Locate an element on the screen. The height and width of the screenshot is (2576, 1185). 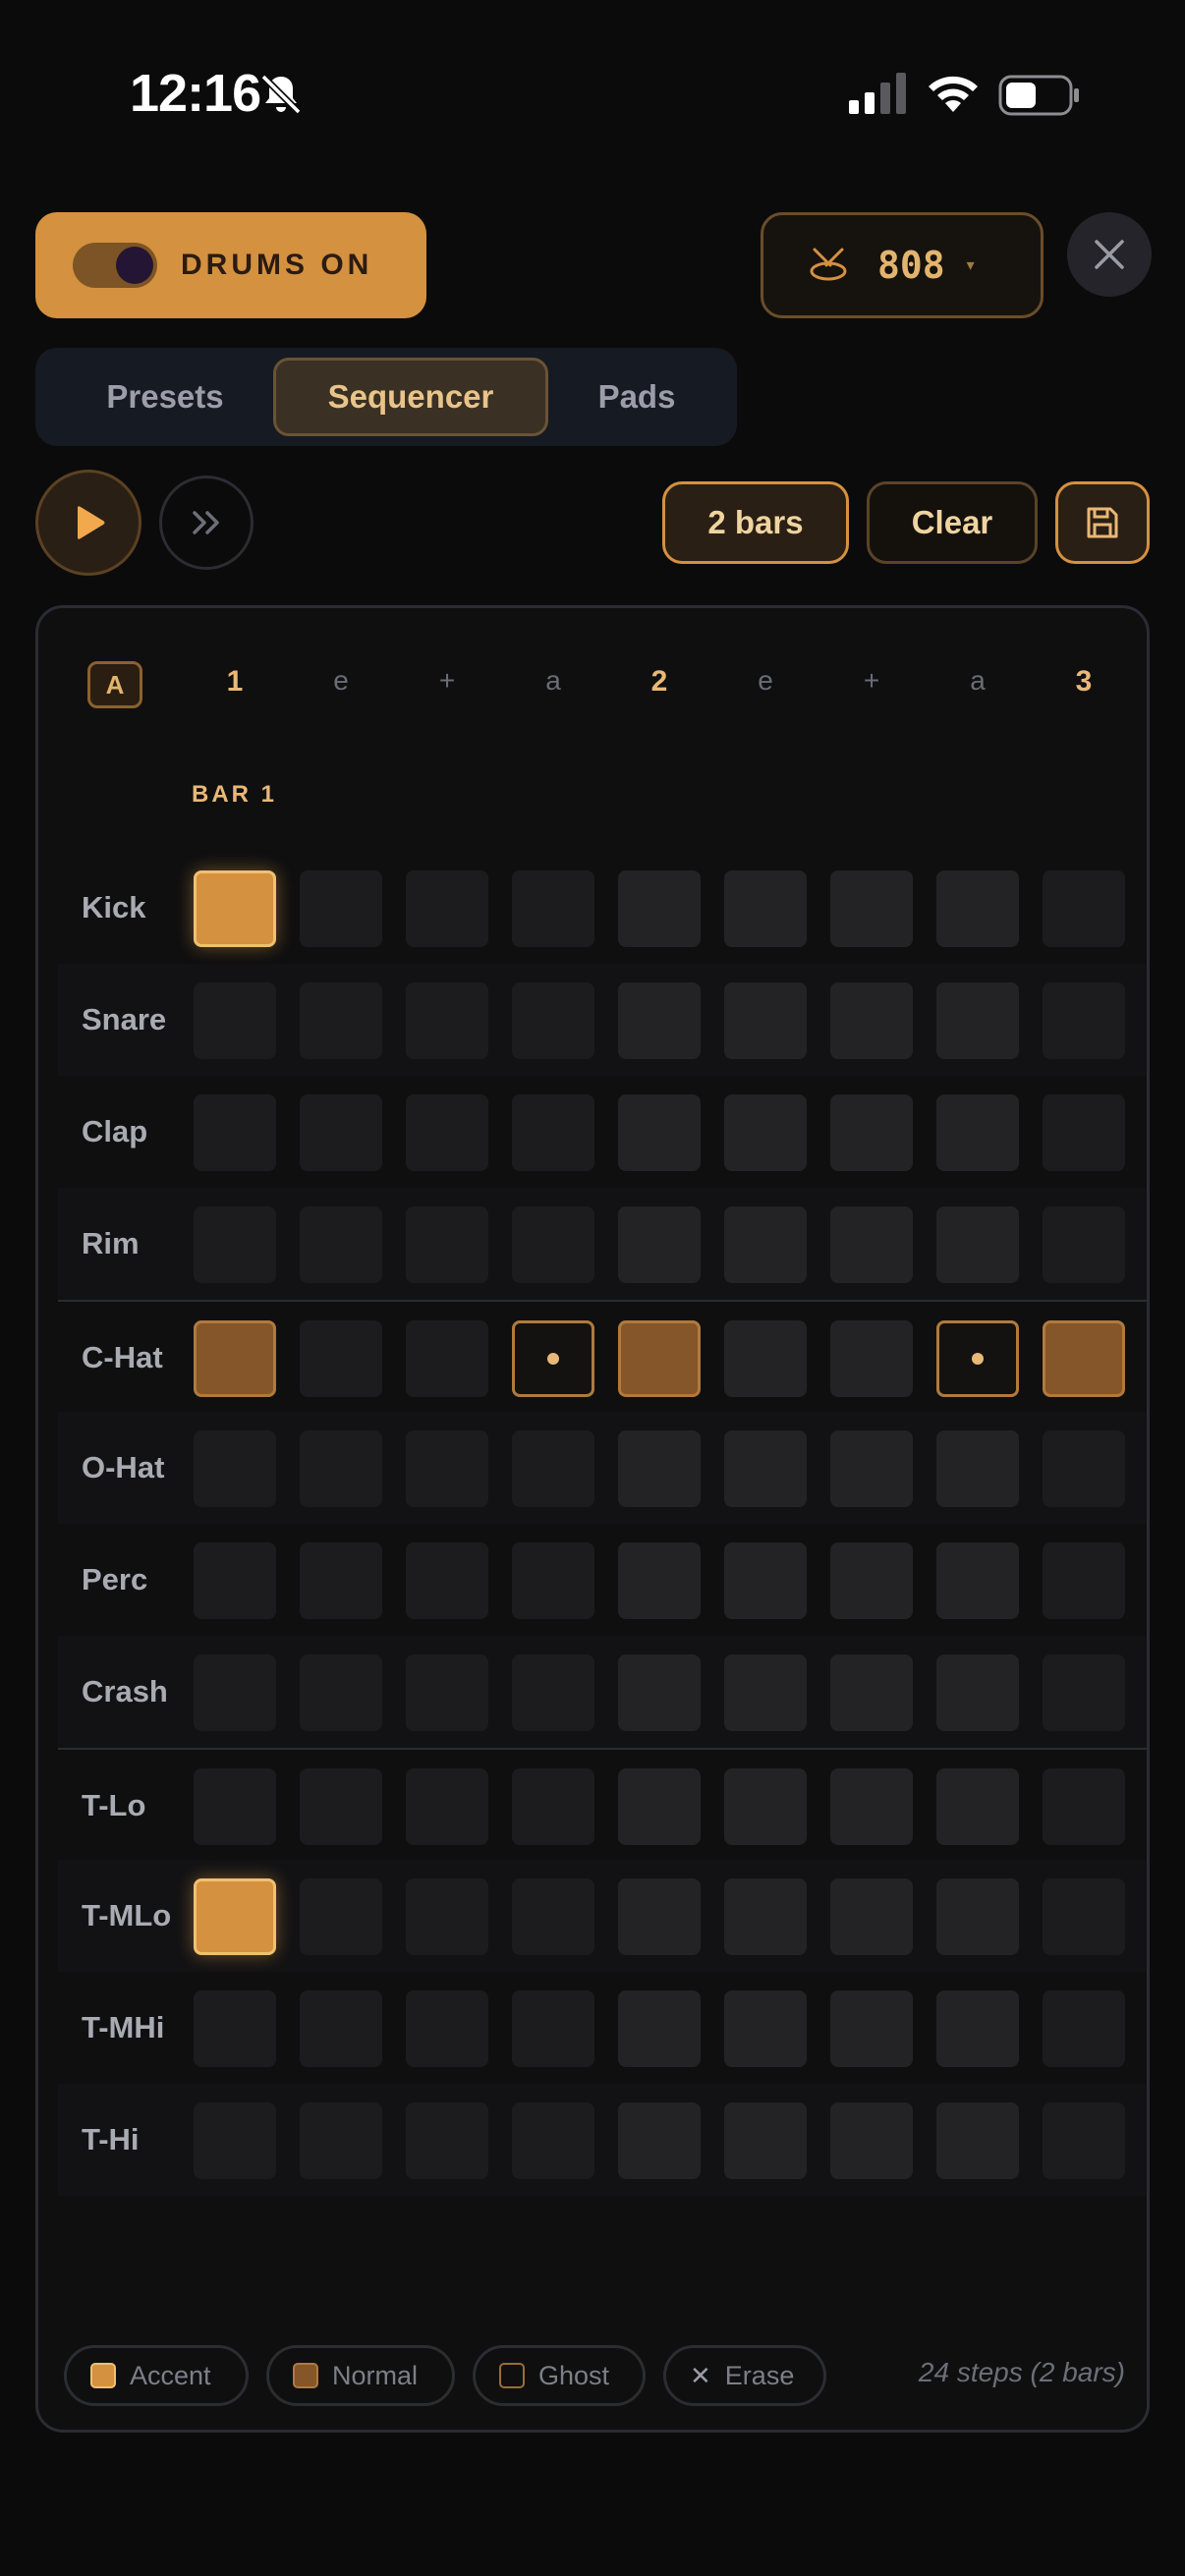
track-label: T-MLo is located at coordinates (127, 1916).